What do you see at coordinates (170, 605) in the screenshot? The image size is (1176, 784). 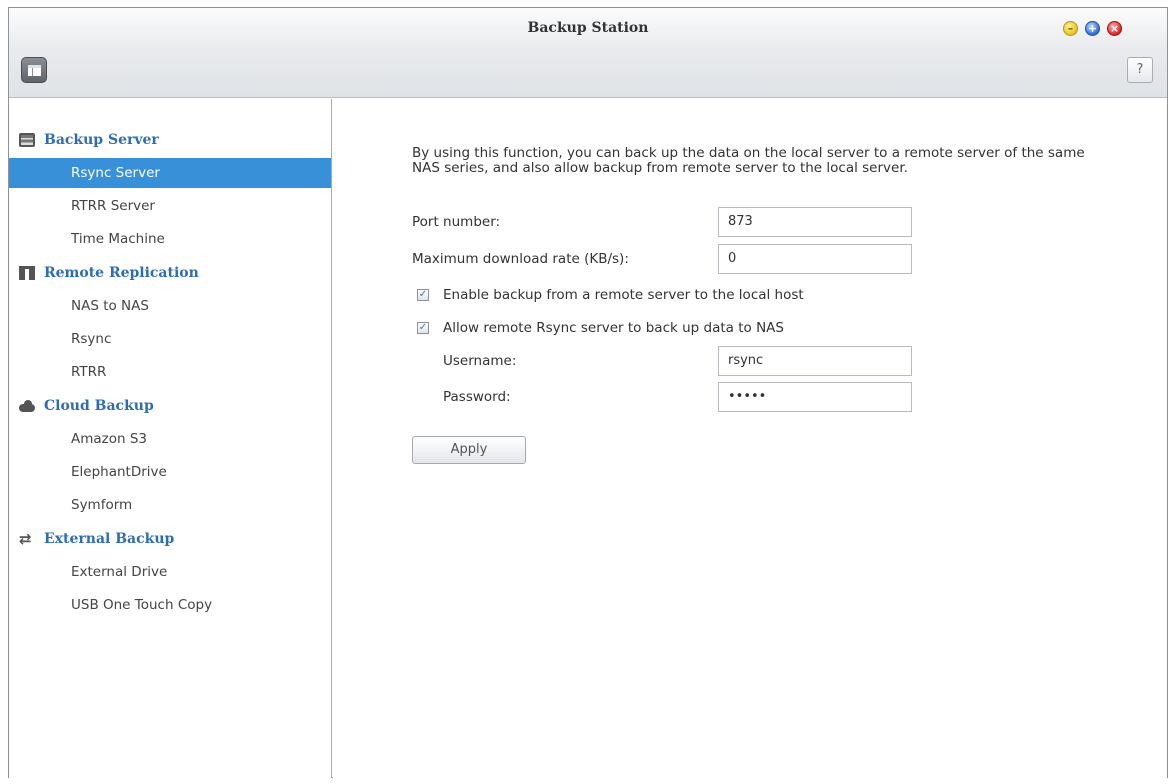 I see `sidebar-item-usb-one-touch-copy: USB One Touch Copy` at bounding box center [170, 605].